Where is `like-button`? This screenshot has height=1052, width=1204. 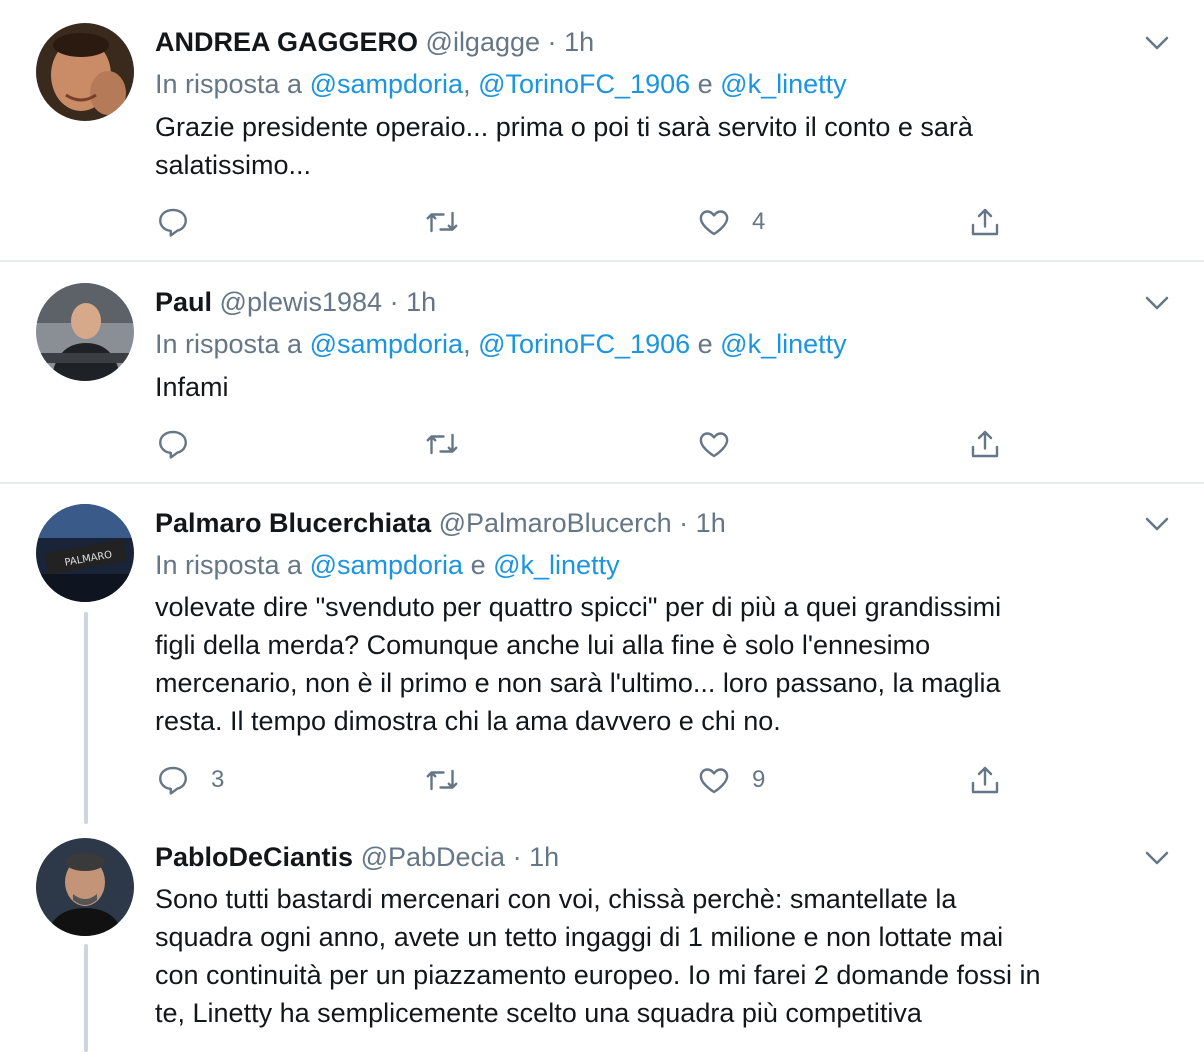 like-button is located at coordinates (724, 444).